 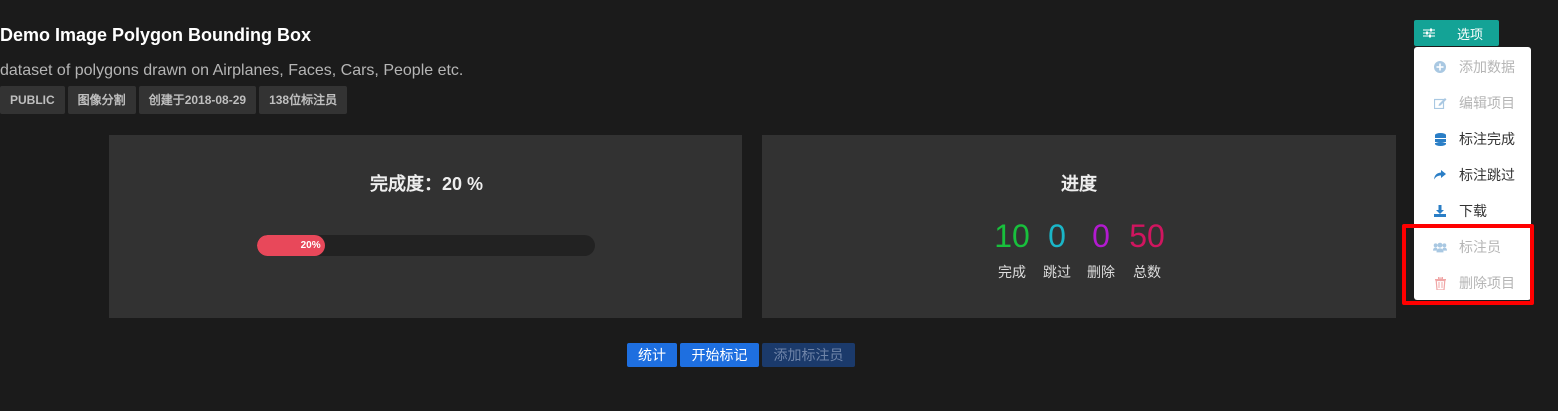 I want to click on stat-completed-label: 完成, so click(x=1012, y=272).